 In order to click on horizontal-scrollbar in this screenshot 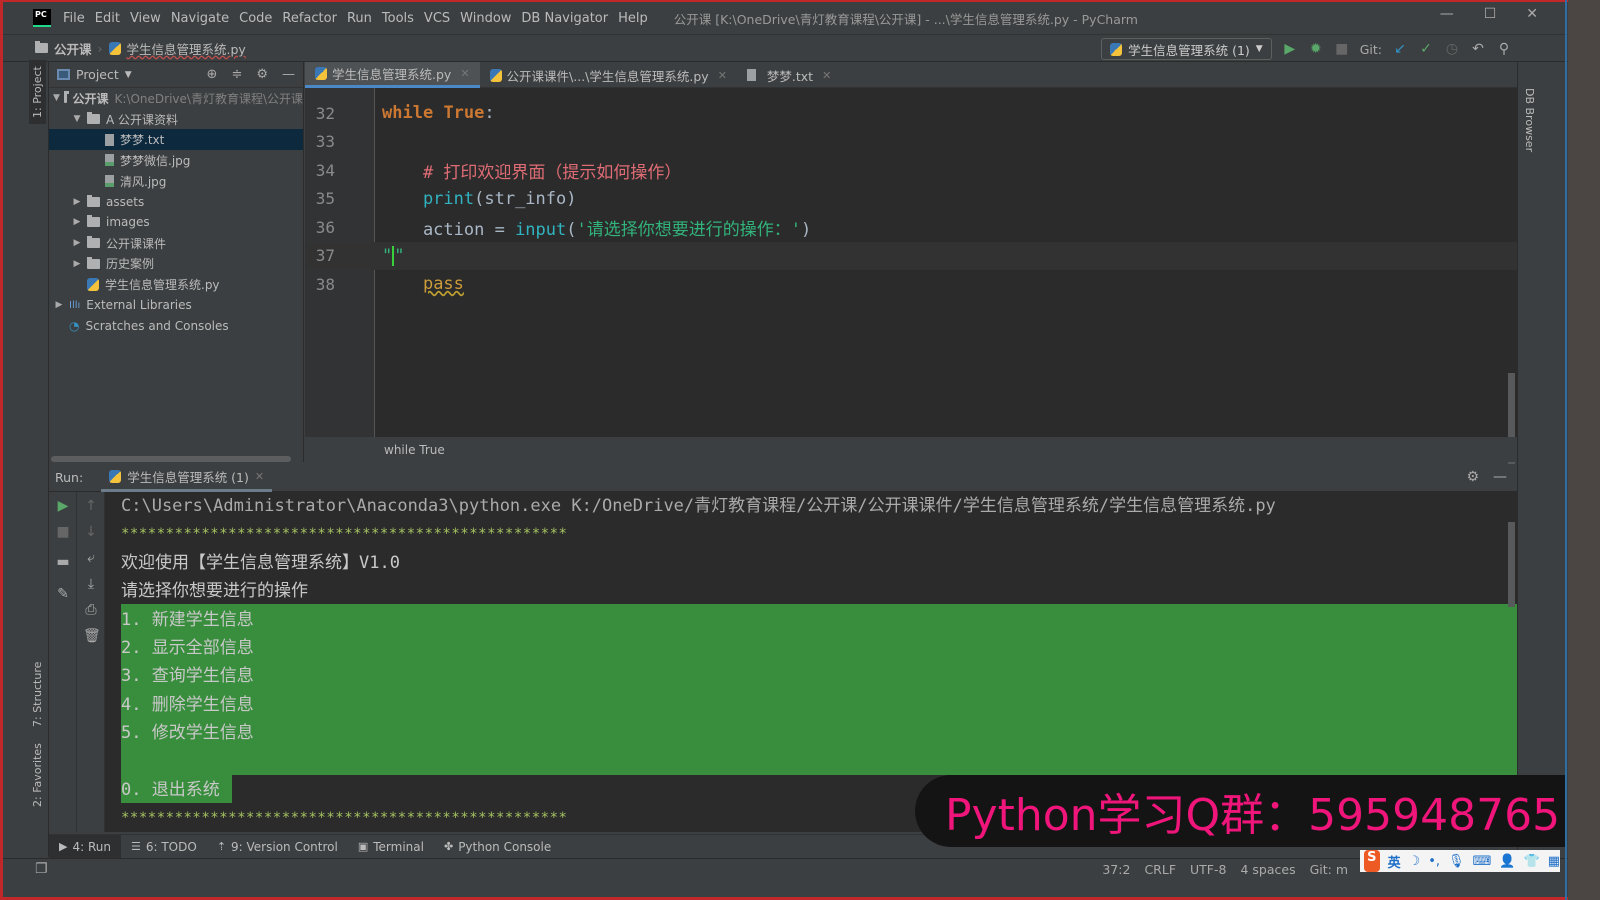, I will do `click(171, 459)`.